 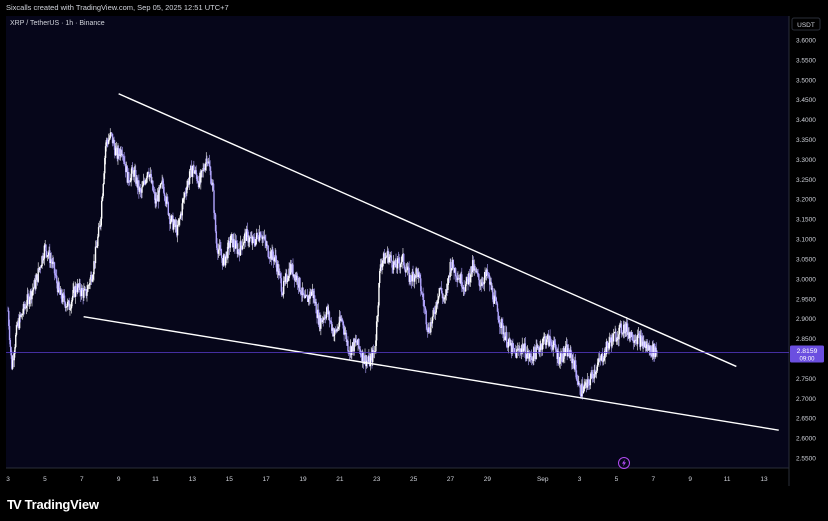 I want to click on y-tick-label: 2.6000, so click(x=806, y=439).